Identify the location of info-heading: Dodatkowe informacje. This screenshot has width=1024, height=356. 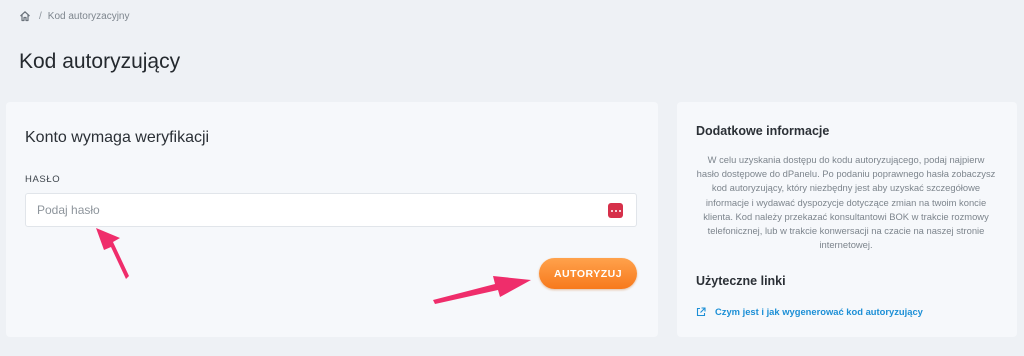
(763, 131).